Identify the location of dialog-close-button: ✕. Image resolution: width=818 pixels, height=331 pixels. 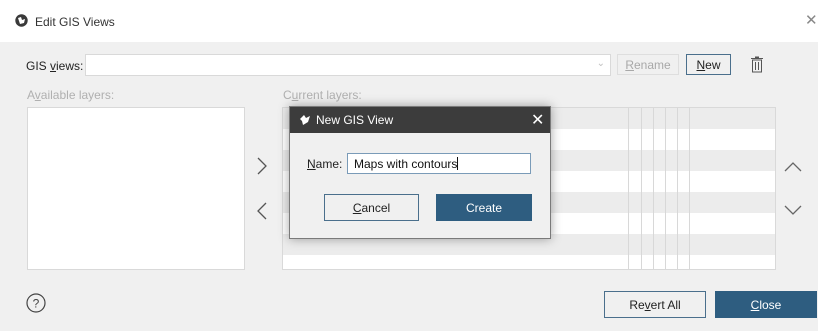
(537, 120).